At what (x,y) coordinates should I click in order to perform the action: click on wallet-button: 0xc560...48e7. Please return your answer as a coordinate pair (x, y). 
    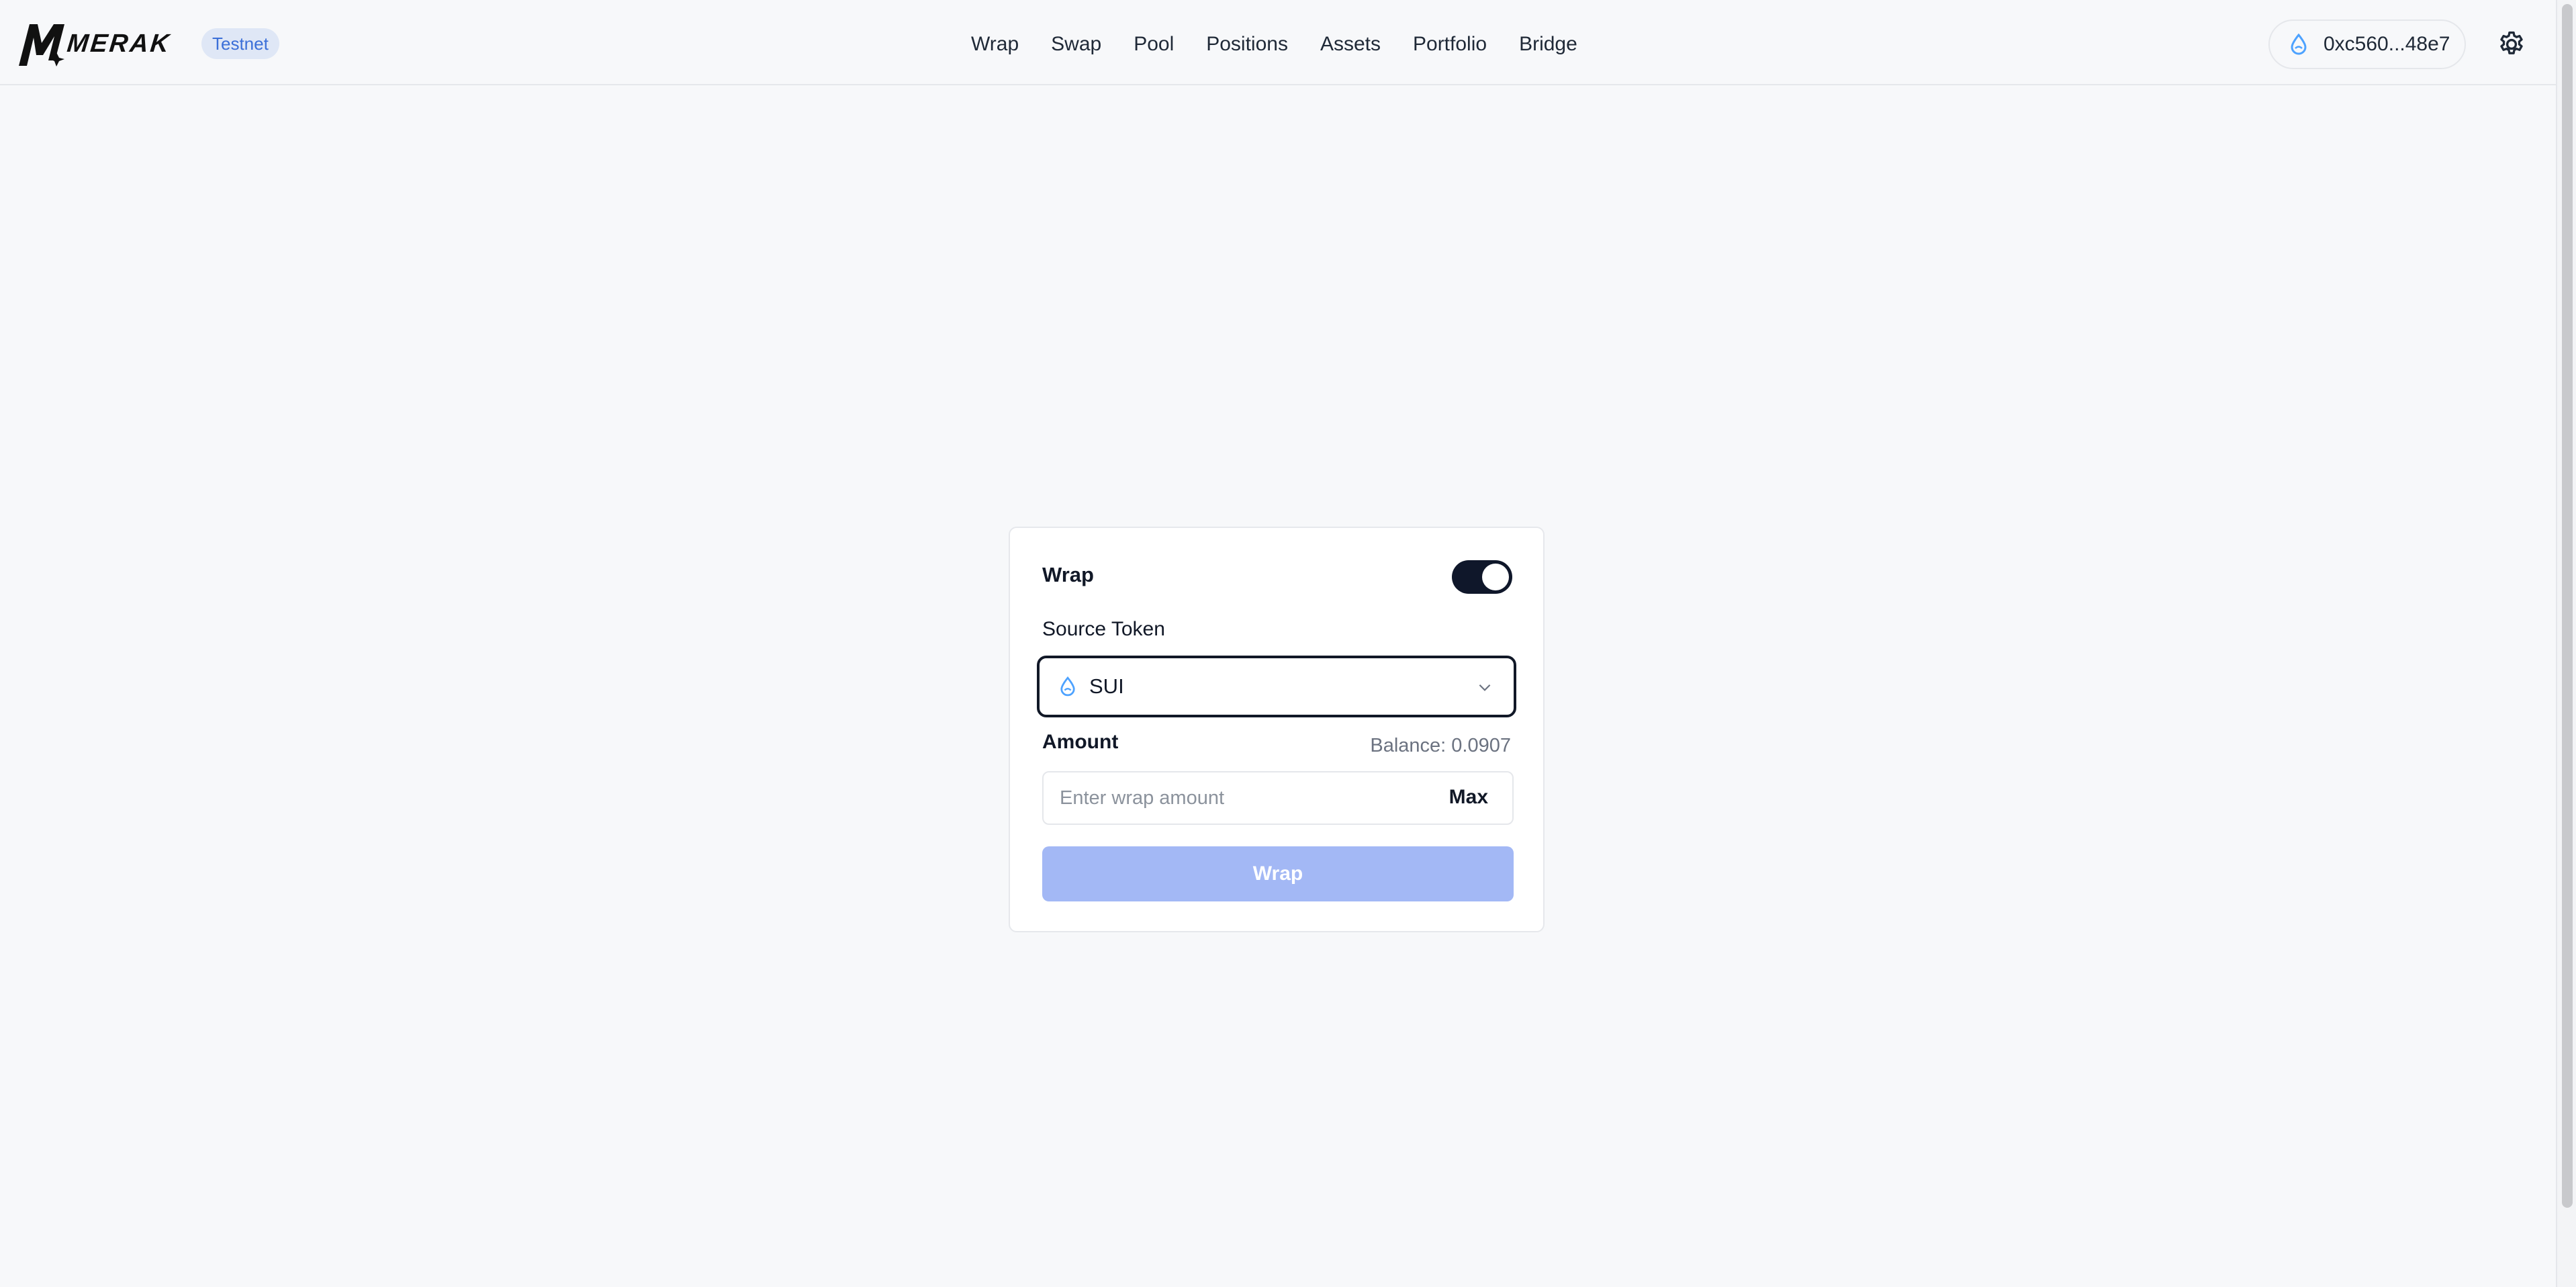
    Looking at the image, I should click on (2367, 44).